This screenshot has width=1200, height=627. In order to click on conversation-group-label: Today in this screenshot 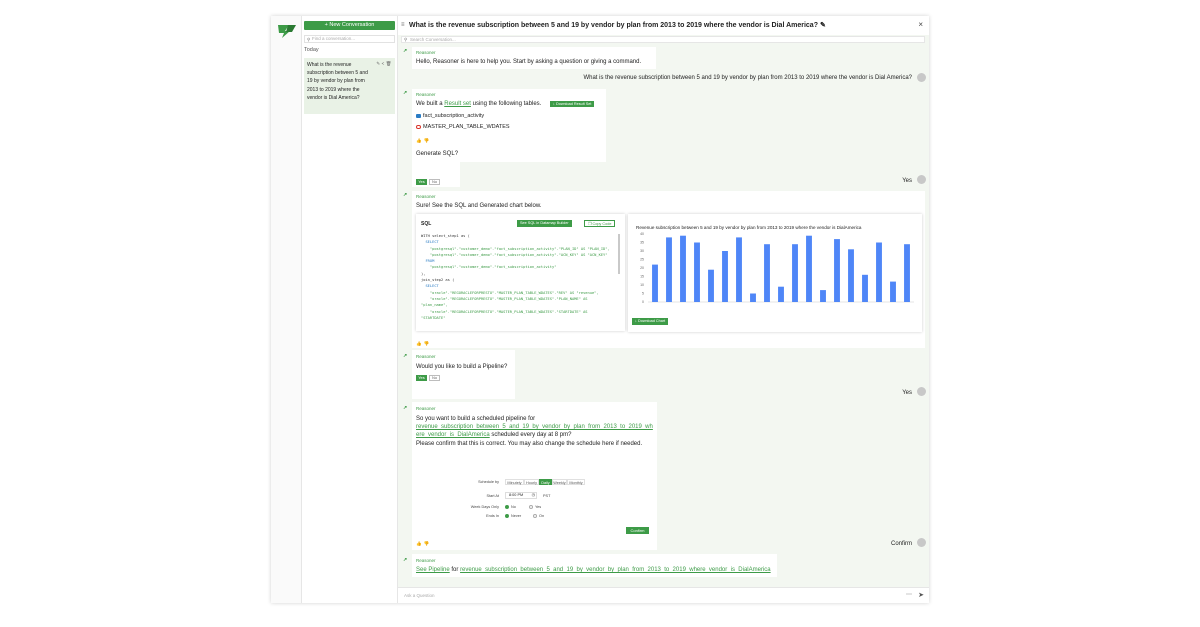, I will do `click(311, 50)`.